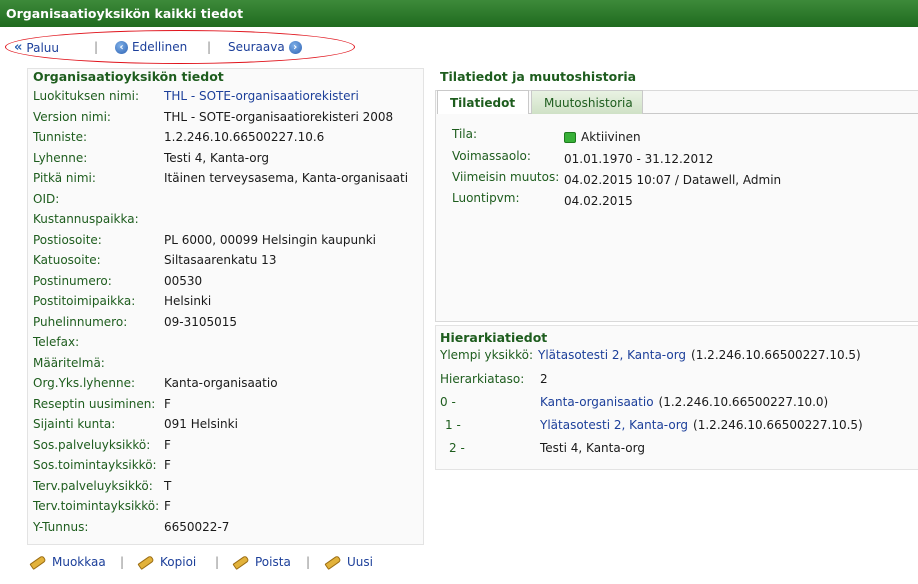 This screenshot has height=584, width=918. I want to click on status-label: Tila:, so click(465, 134).